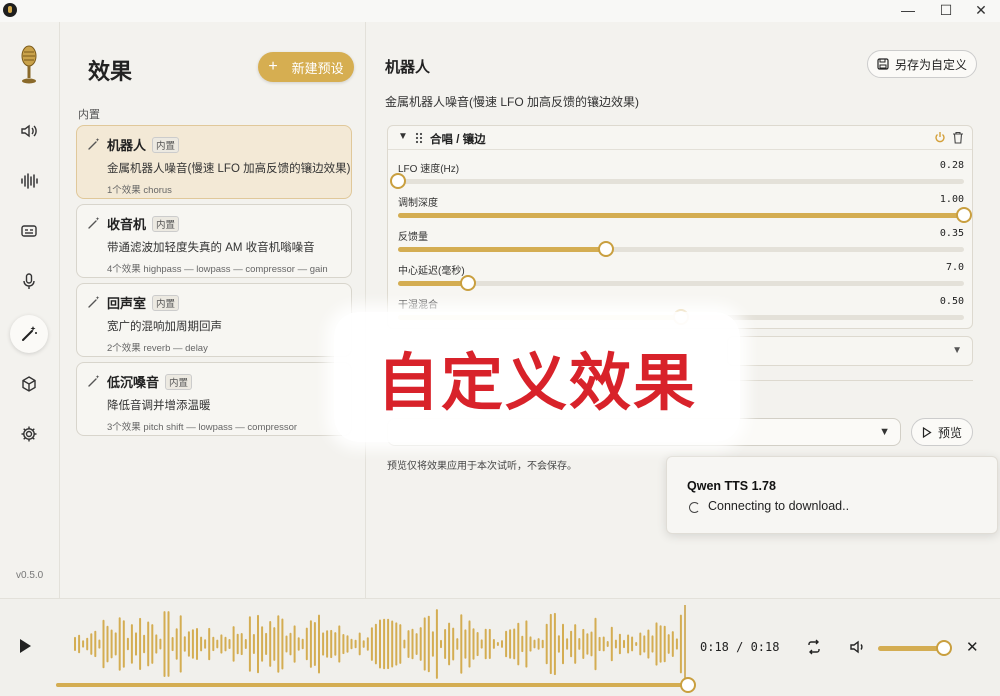  Describe the element at coordinates (110, 71) in the screenshot. I see `panel-title: 效果` at that location.